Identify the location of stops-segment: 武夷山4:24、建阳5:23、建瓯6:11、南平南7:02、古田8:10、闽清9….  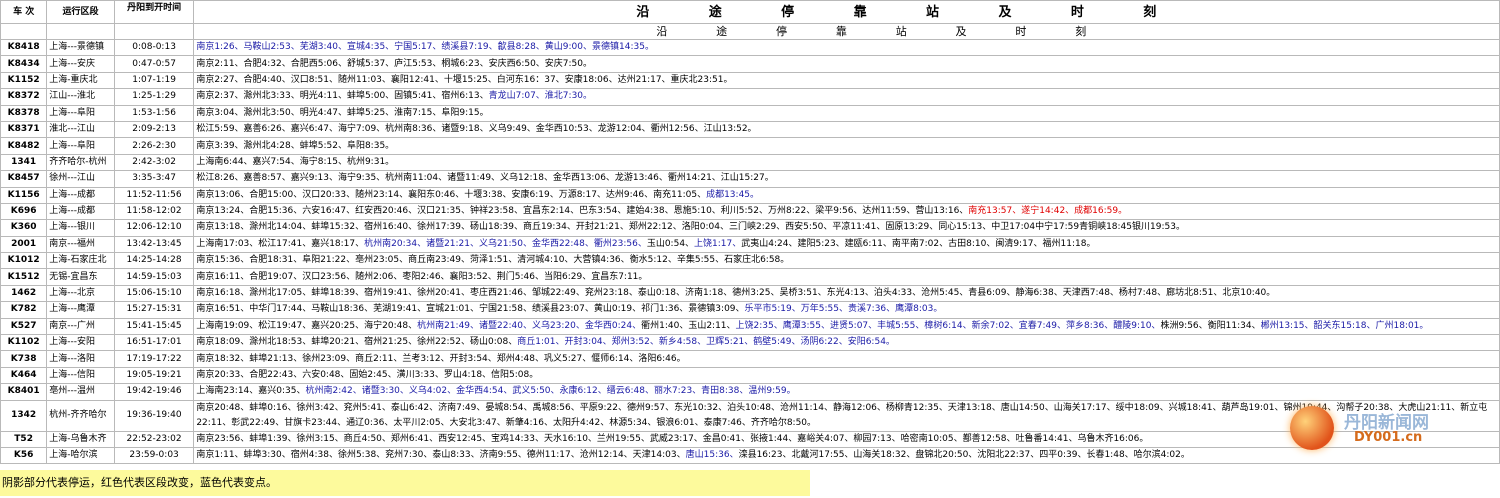
(918, 243).